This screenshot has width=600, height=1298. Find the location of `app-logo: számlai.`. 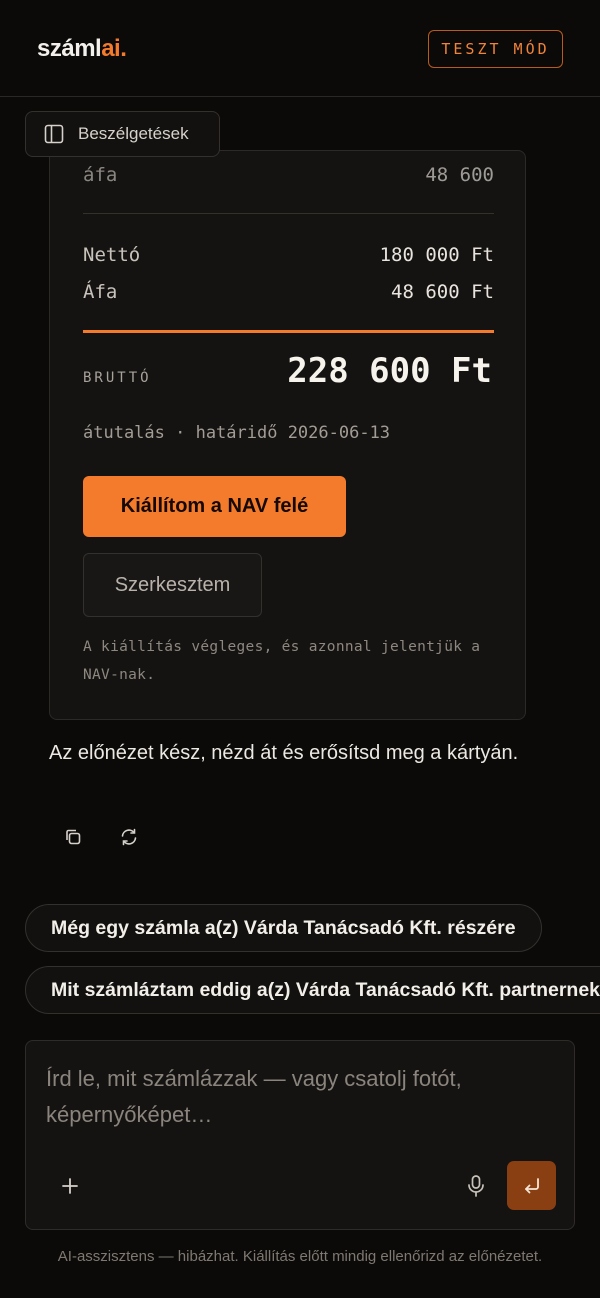

app-logo: számlai. is located at coordinates (82, 49).